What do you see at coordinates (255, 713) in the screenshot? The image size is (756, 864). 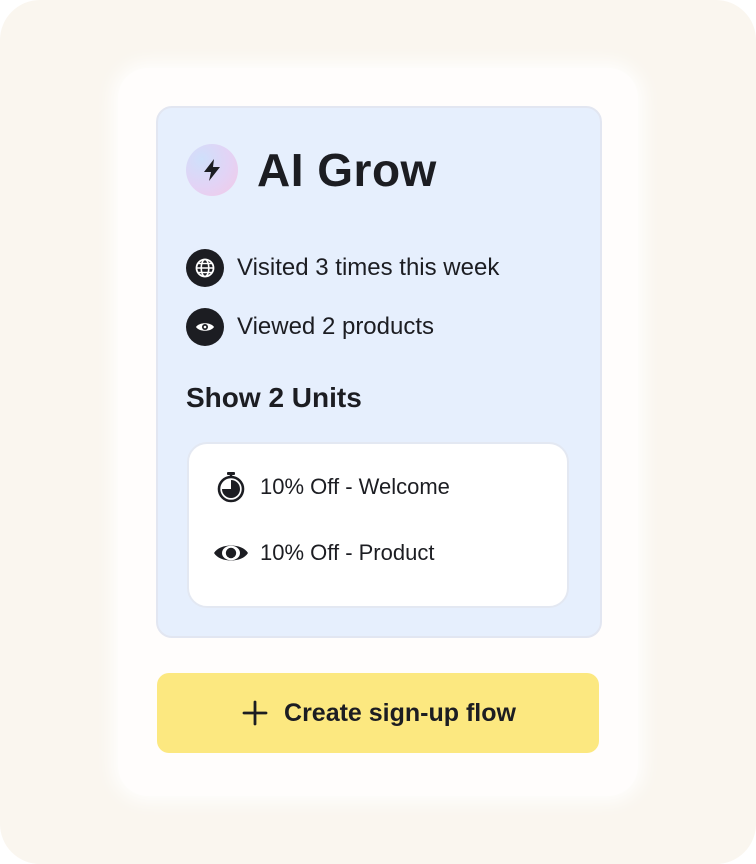 I see `plus-icon` at bounding box center [255, 713].